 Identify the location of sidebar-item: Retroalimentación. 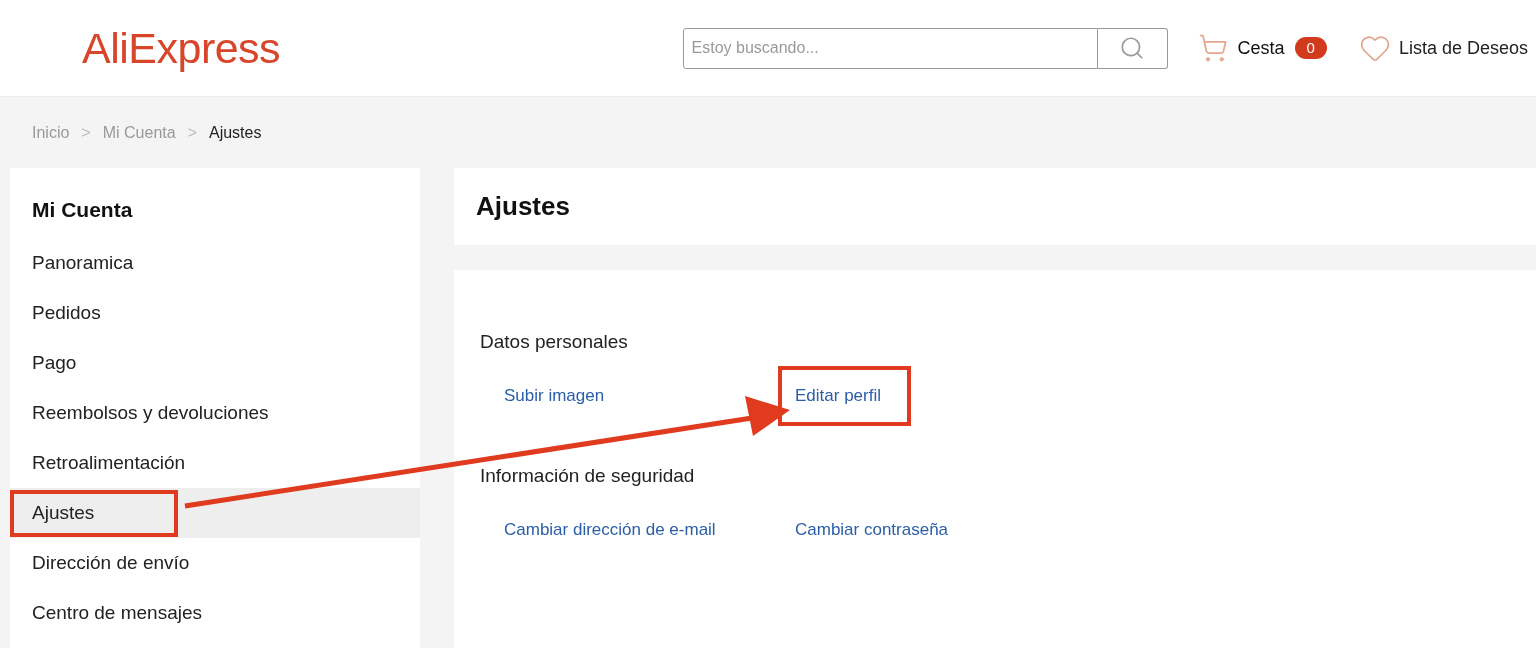
(215, 463).